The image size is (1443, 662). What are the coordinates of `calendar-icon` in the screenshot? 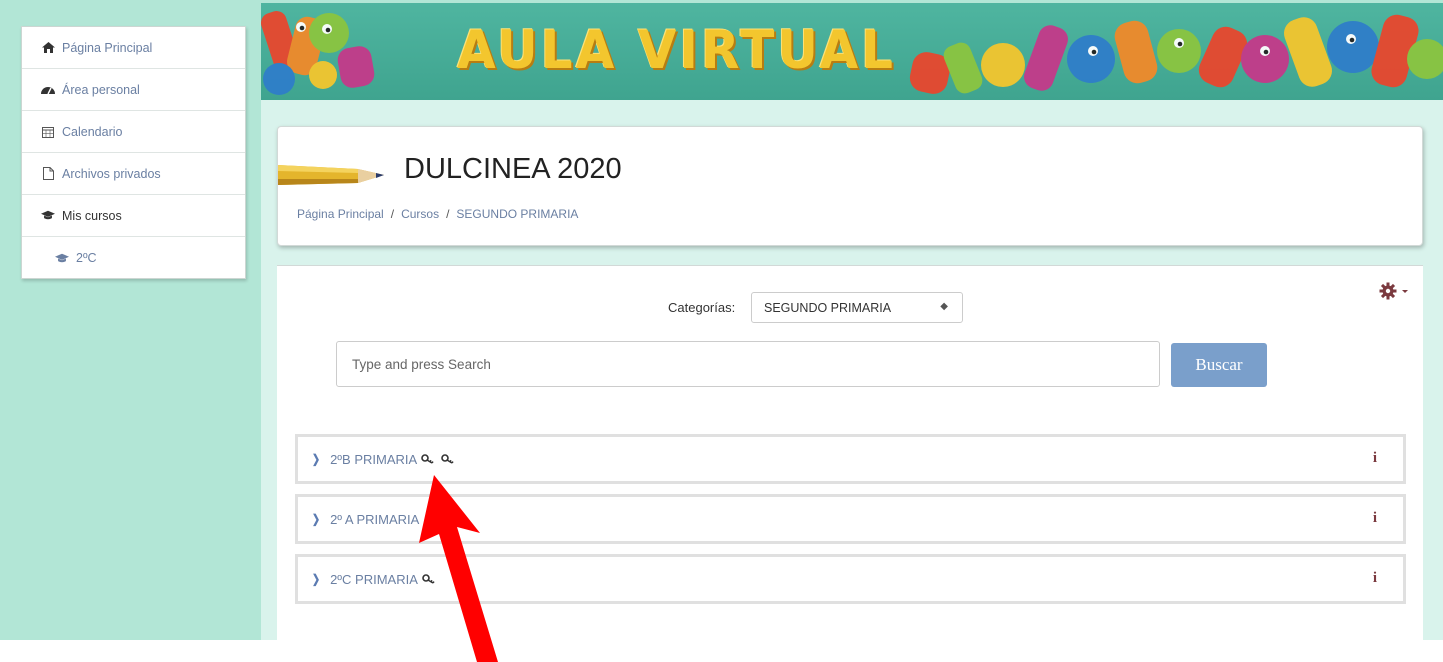 It's located at (48, 132).